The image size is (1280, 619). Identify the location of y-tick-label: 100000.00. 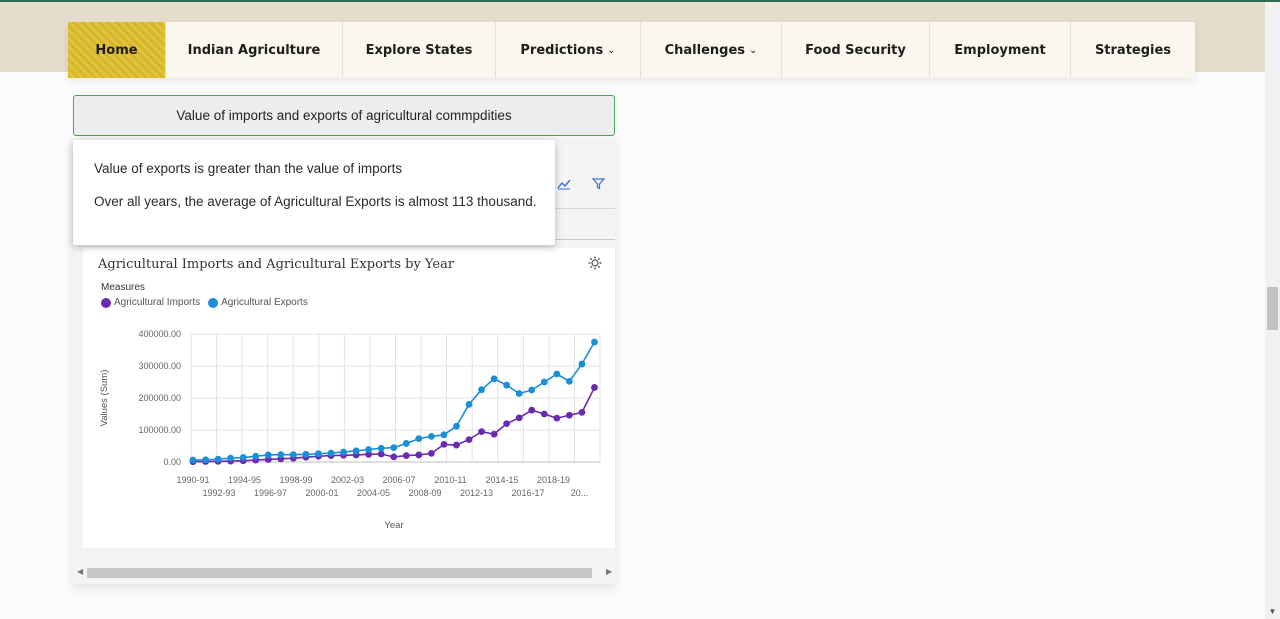
(159, 430).